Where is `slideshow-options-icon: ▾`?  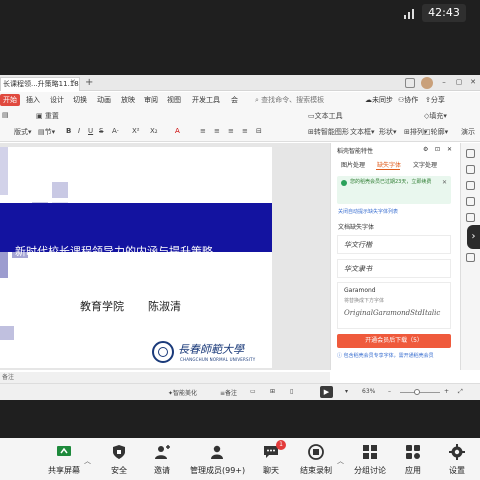 slideshow-options-icon: ▾ is located at coordinates (346, 391).